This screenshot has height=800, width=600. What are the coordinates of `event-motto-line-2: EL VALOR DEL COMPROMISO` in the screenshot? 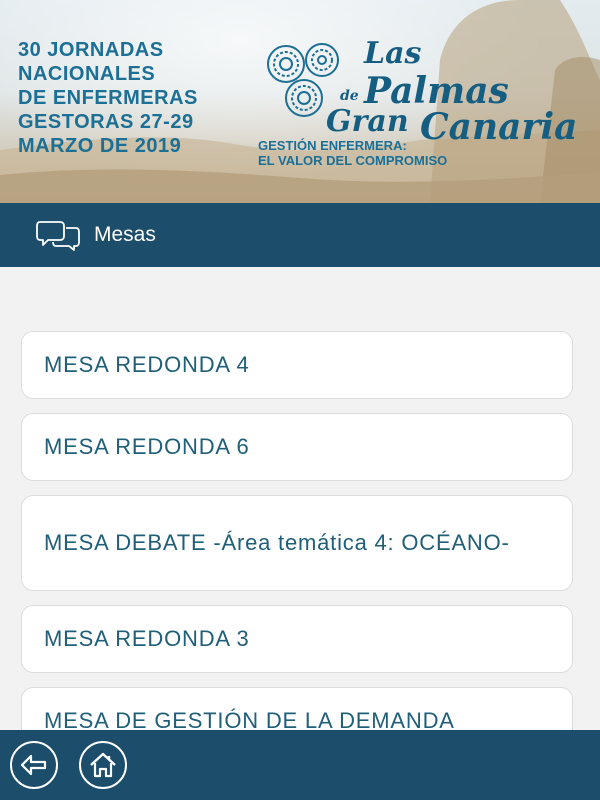 It's located at (353, 160).